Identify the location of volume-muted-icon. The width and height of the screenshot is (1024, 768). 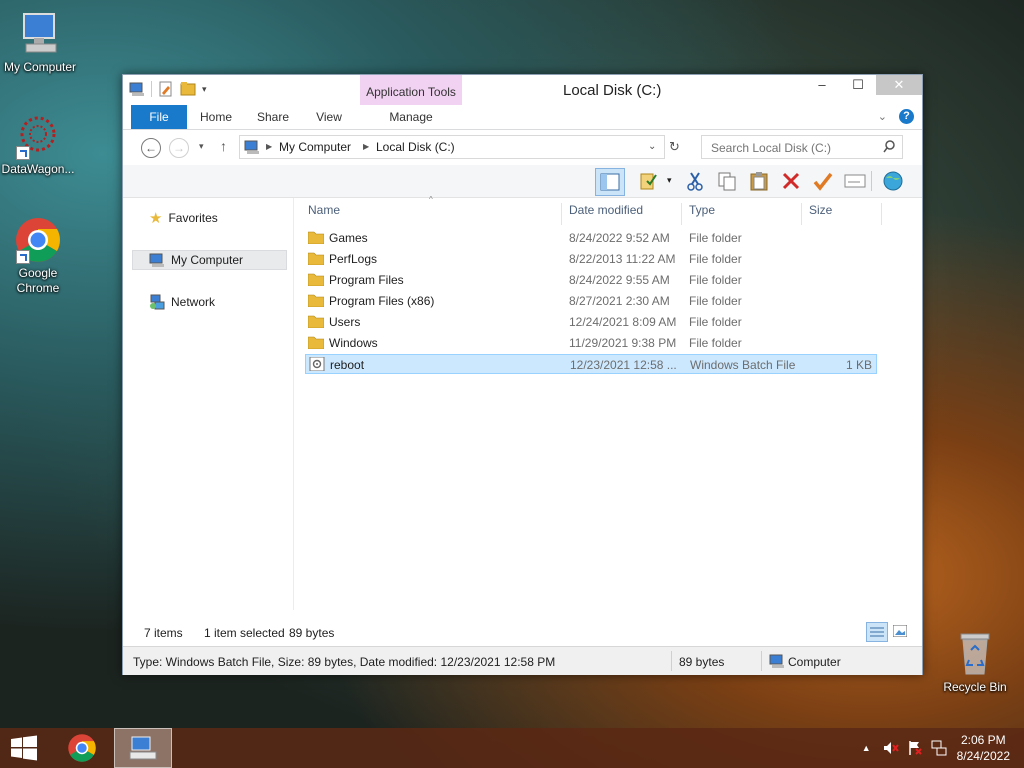
(891, 748).